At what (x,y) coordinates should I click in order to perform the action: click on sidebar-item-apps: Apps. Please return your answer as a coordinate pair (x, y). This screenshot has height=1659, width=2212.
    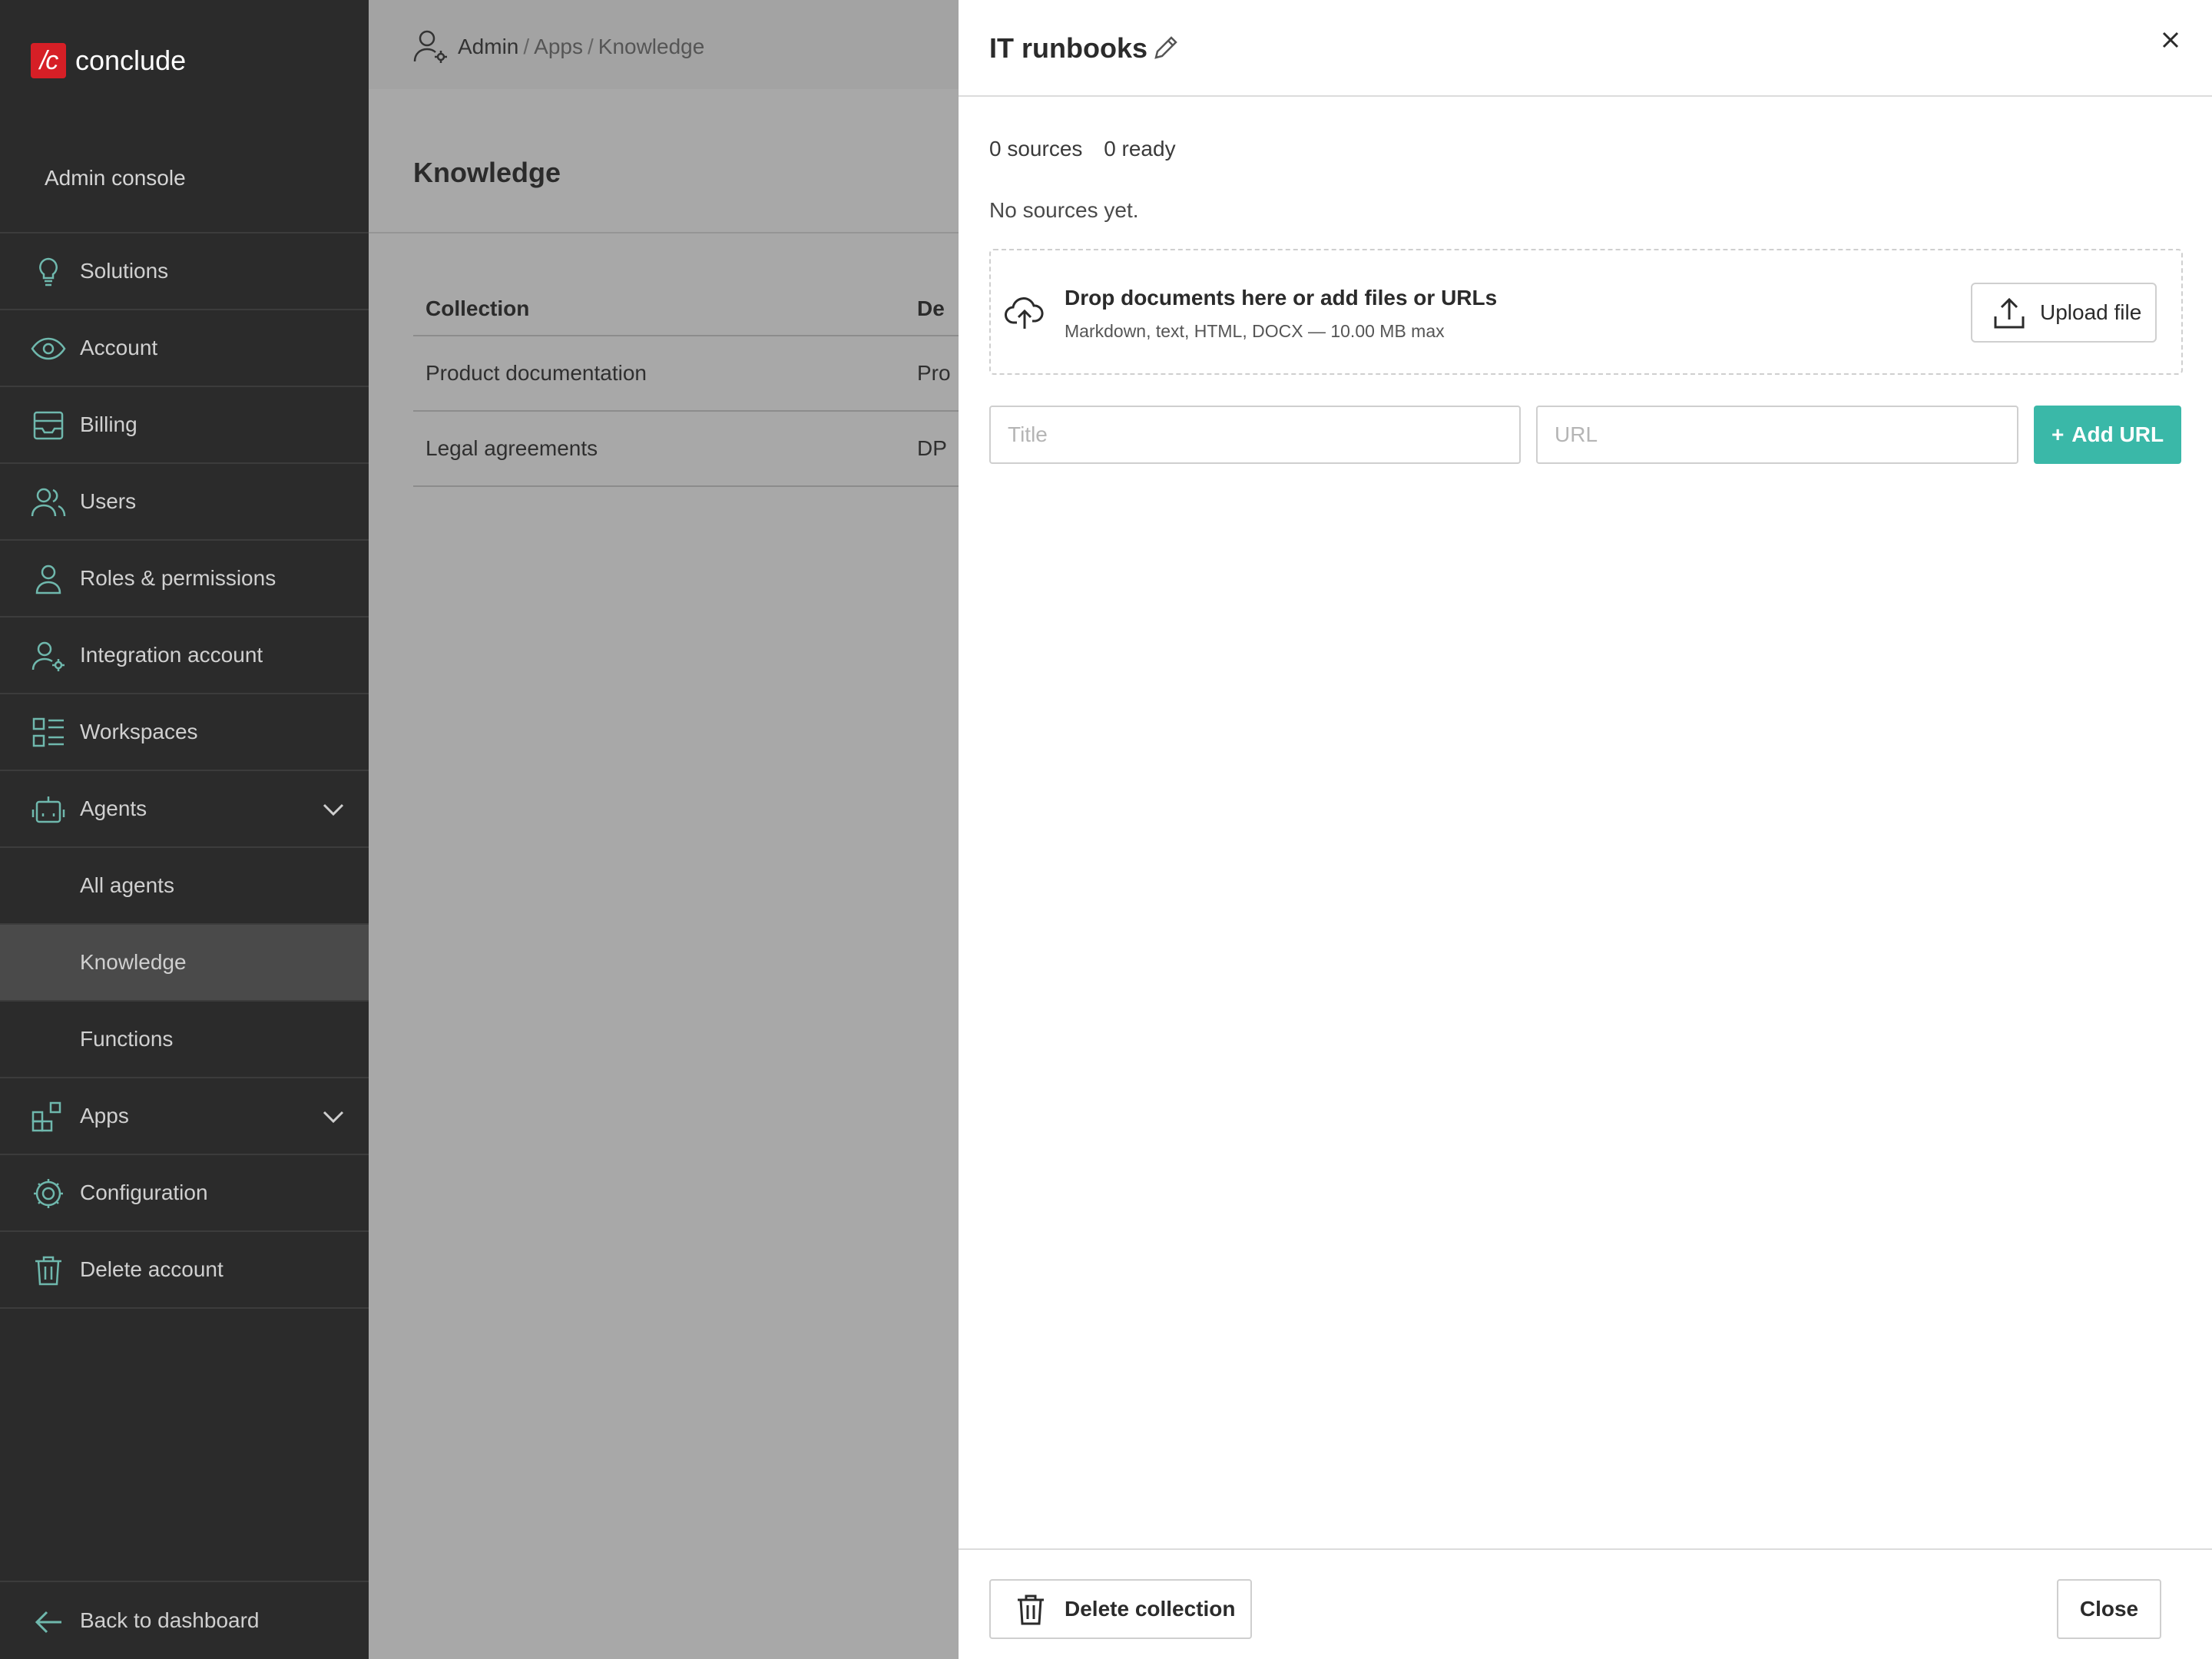
    Looking at the image, I should click on (184, 1116).